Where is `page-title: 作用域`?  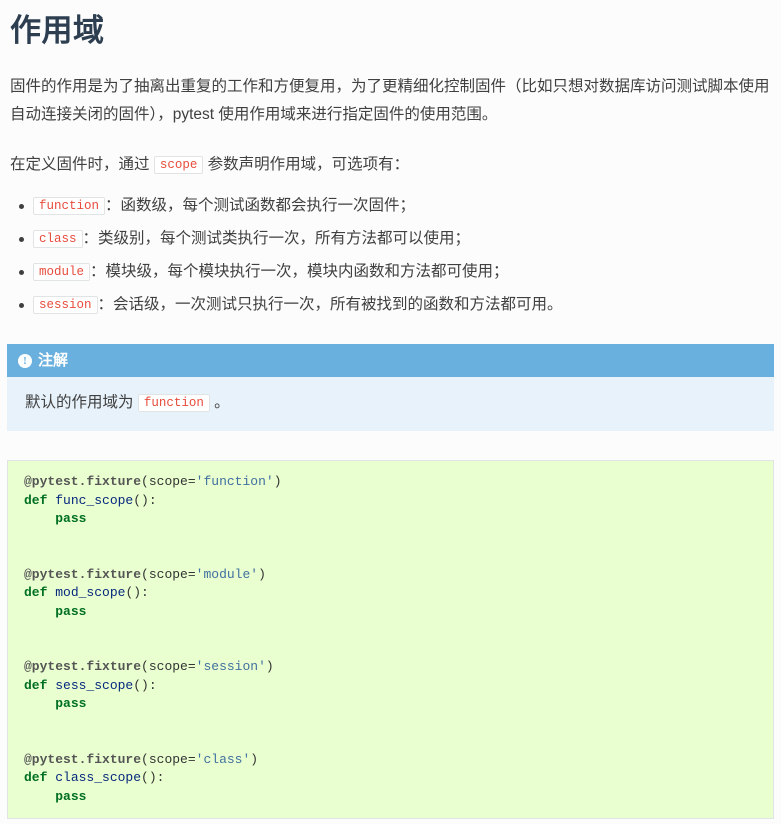 page-title: 作用域 is located at coordinates (57, 30).